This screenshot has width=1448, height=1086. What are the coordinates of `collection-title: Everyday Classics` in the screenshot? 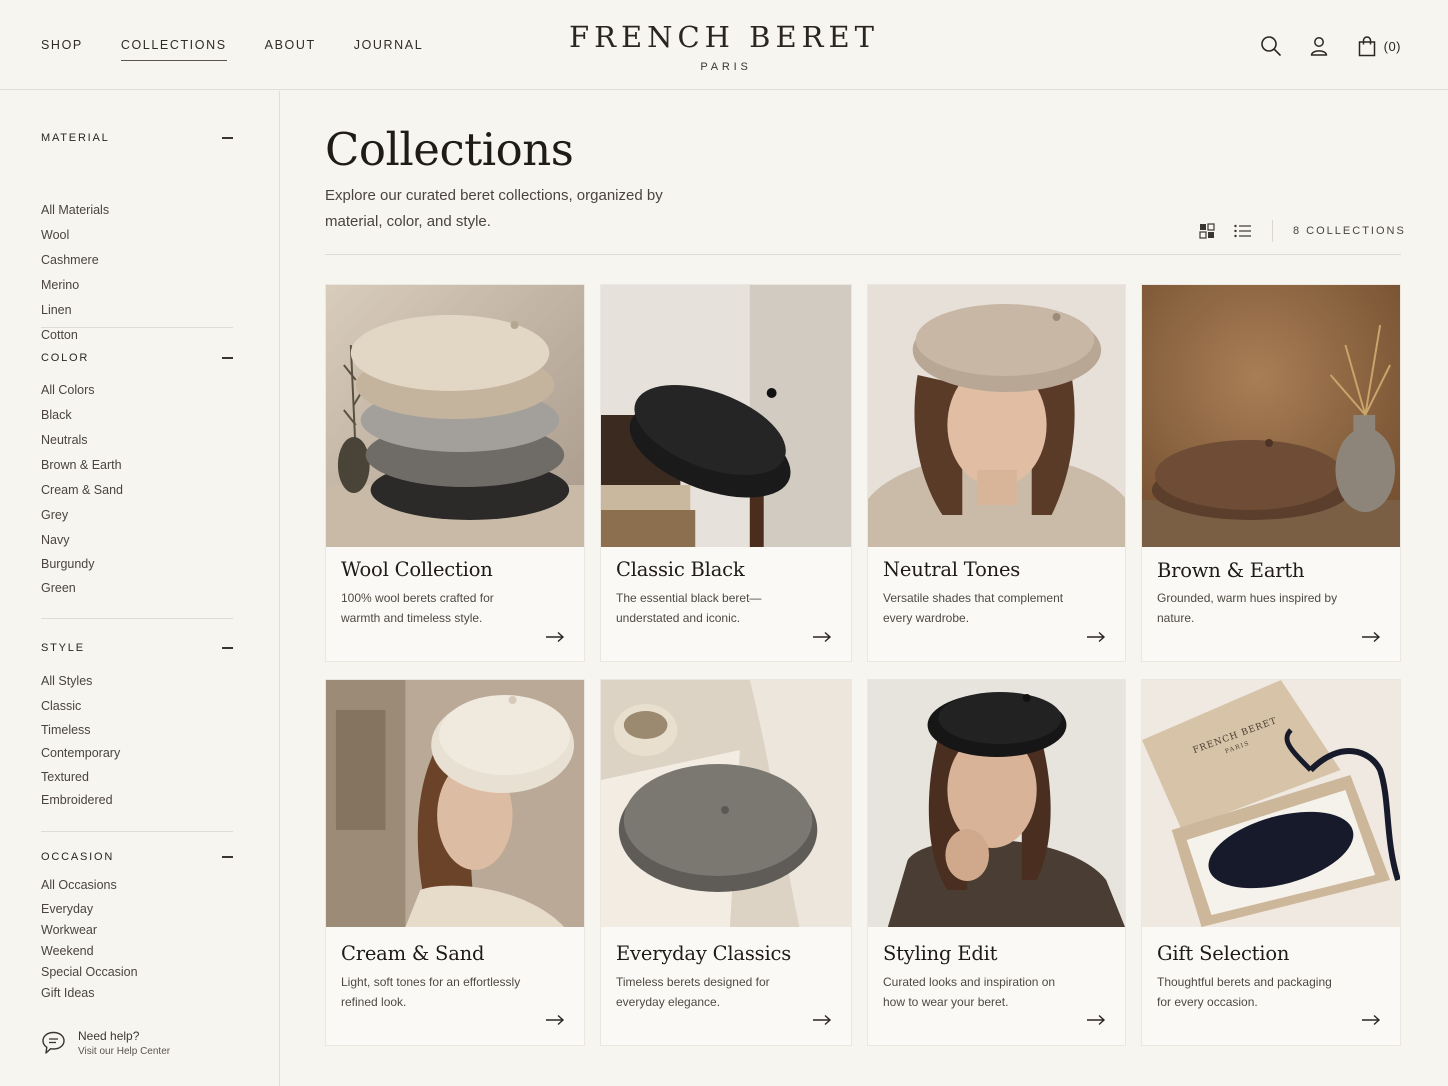 It's located at (704, 953).